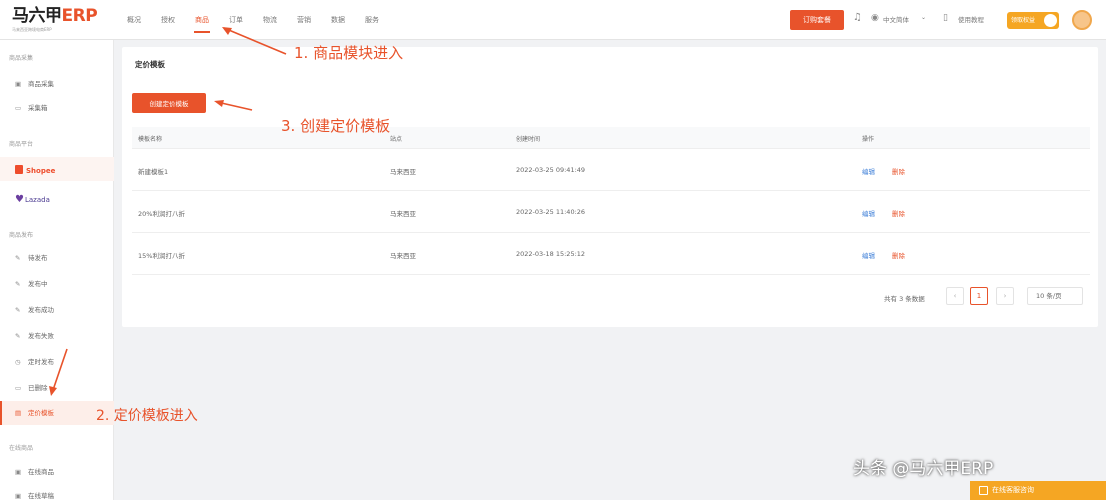 The height and width of the screenshot is (500, 1106). I want to click on sidebar-item-online-products: ▣ 在线商品, so click(57, 472).